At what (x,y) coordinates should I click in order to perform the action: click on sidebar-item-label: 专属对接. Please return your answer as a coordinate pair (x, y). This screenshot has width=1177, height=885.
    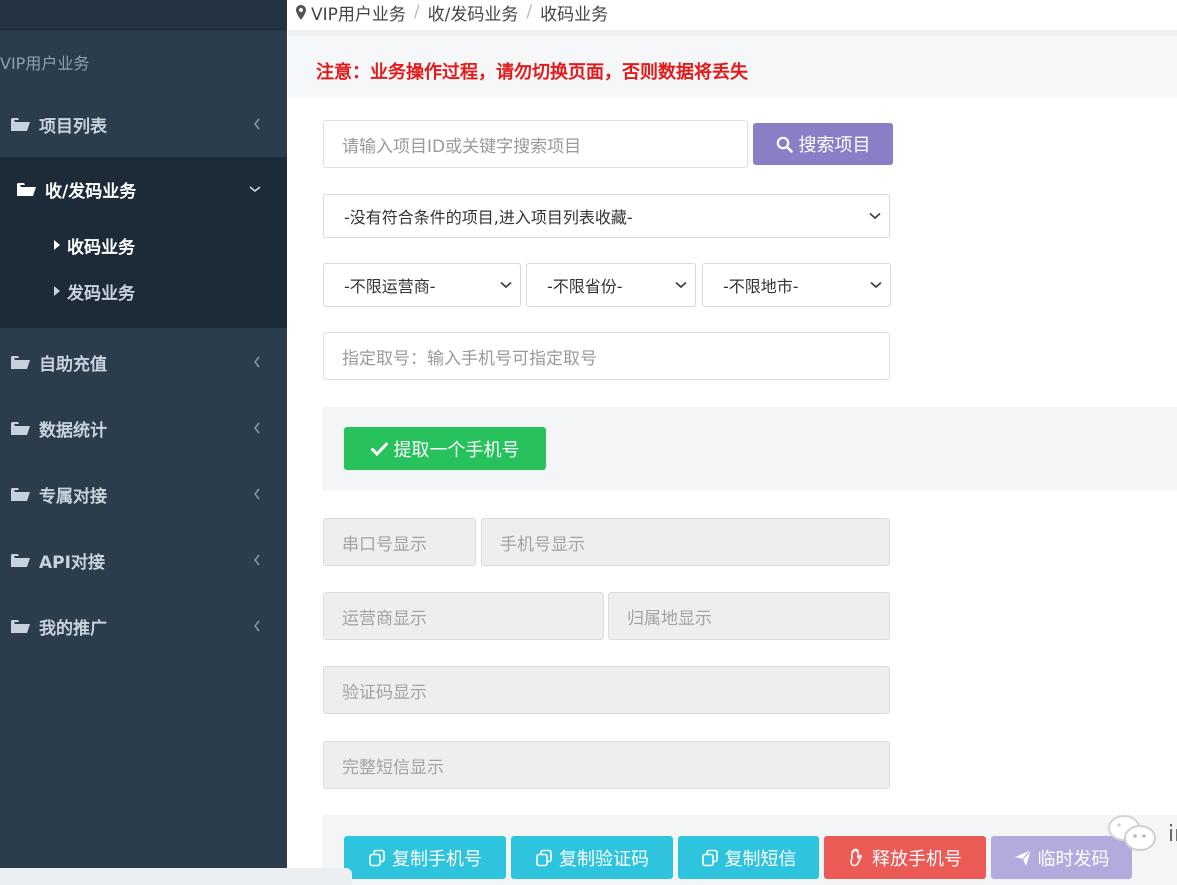
    Looking at the image, I should click on (73, 496).